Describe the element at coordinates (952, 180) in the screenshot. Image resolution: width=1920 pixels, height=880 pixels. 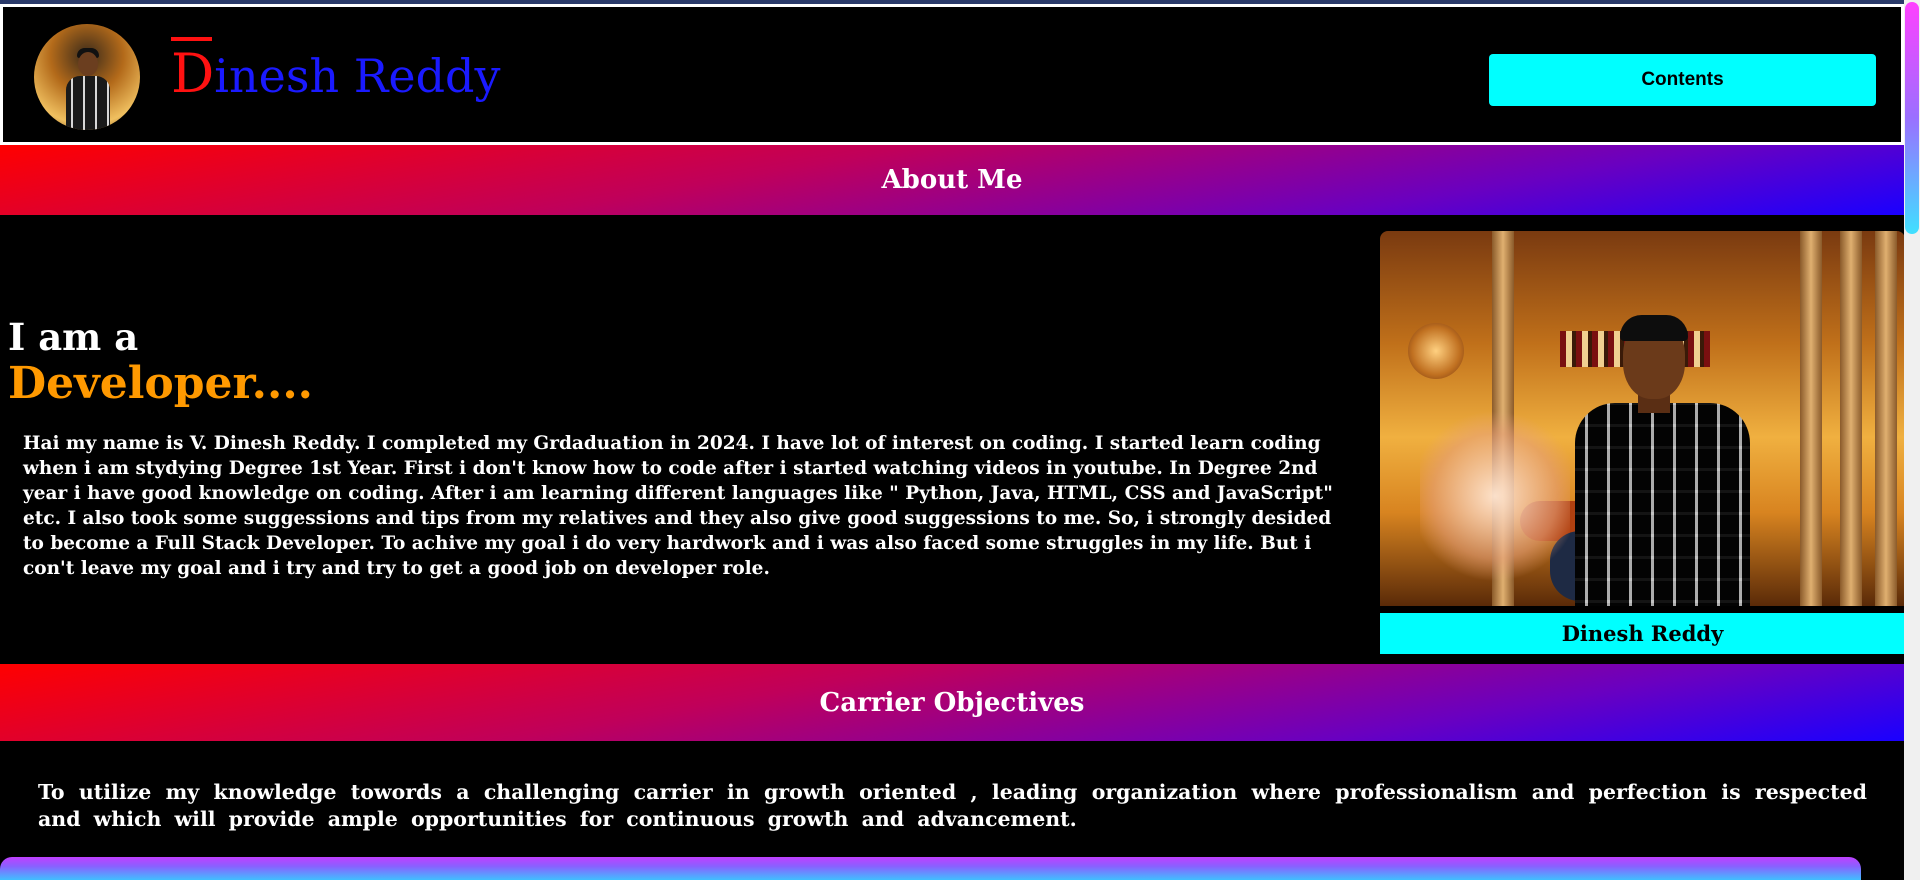
I see `about-heading: About Me` at that location.